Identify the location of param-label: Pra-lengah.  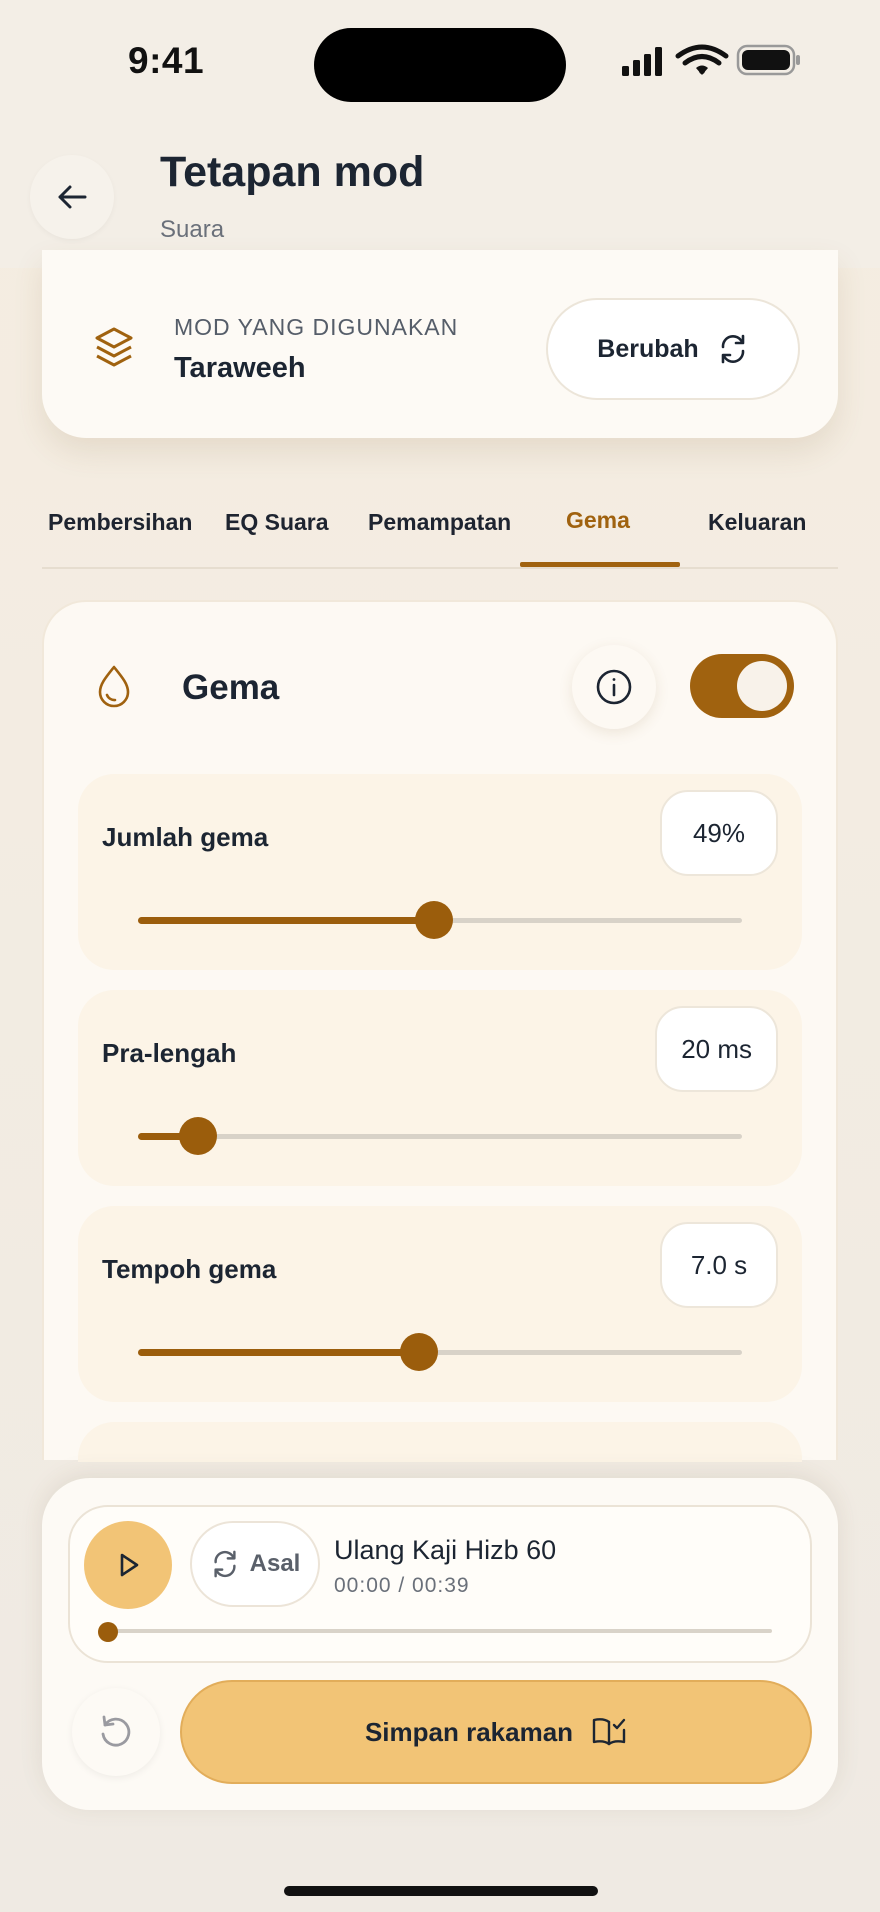
(169, 1053).